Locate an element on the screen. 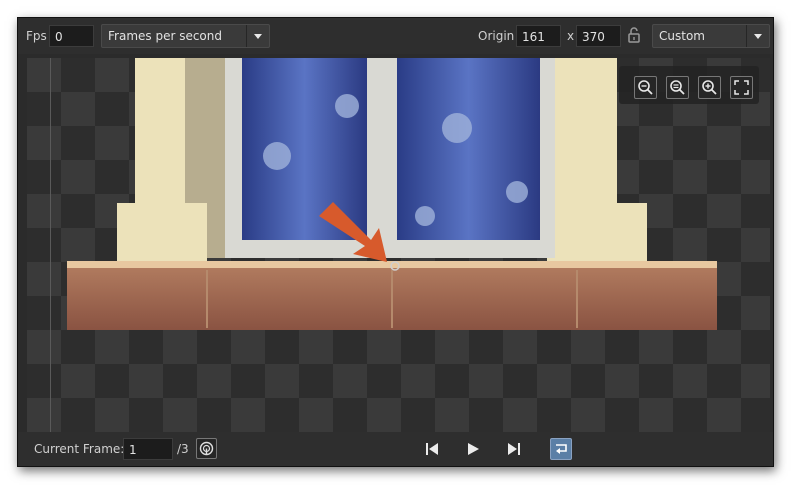  origin-preset-value: Custom is located at coordinates (682, 36).